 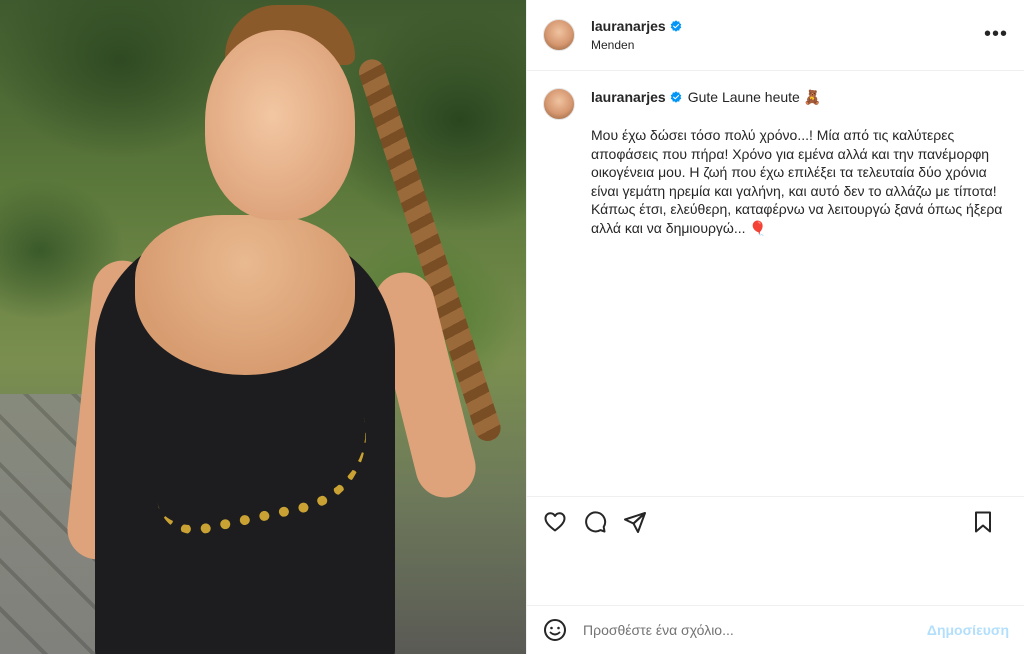 I want to click on teddy-bear-emoji: 🧸, so click(x=812, y=96).